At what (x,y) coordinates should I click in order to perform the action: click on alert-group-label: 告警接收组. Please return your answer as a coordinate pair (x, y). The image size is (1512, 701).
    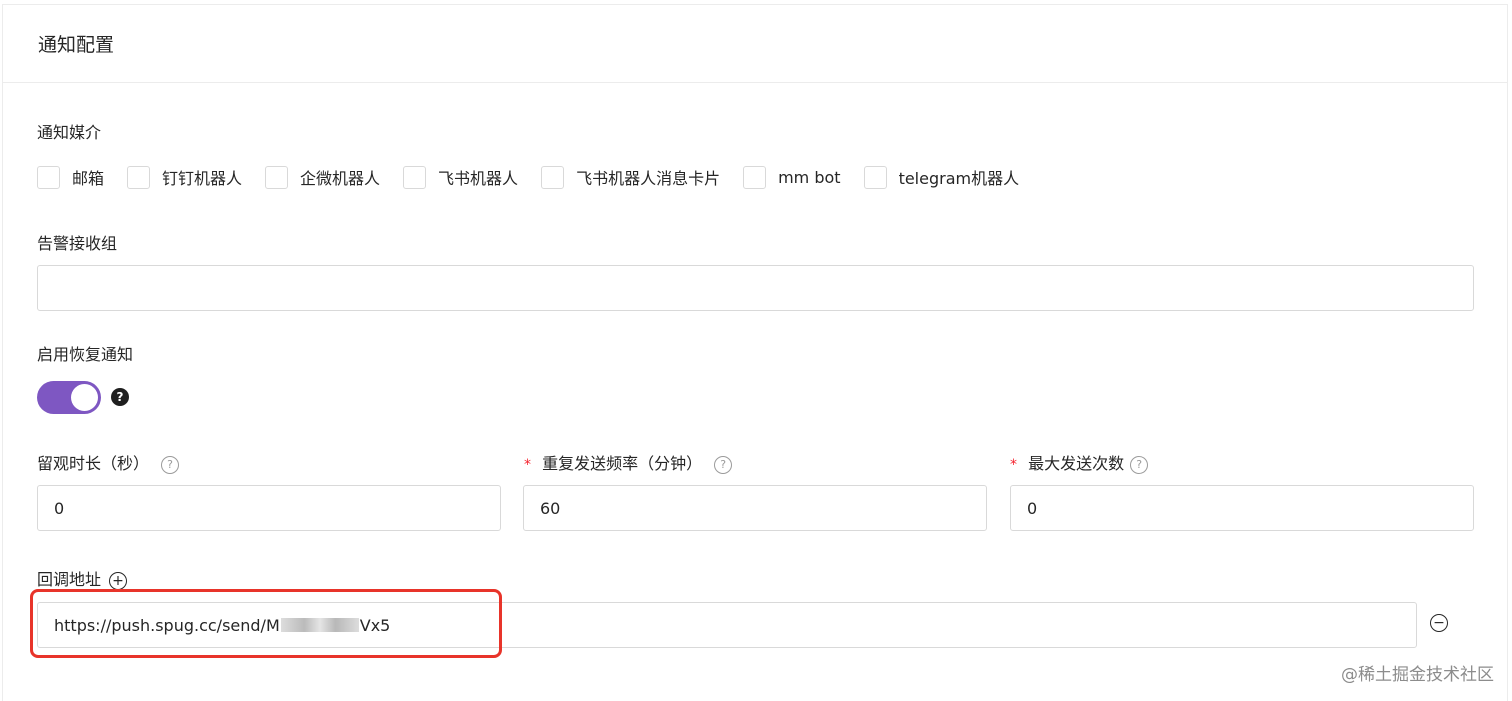
    Looking at the image, I should click on (77, 243).